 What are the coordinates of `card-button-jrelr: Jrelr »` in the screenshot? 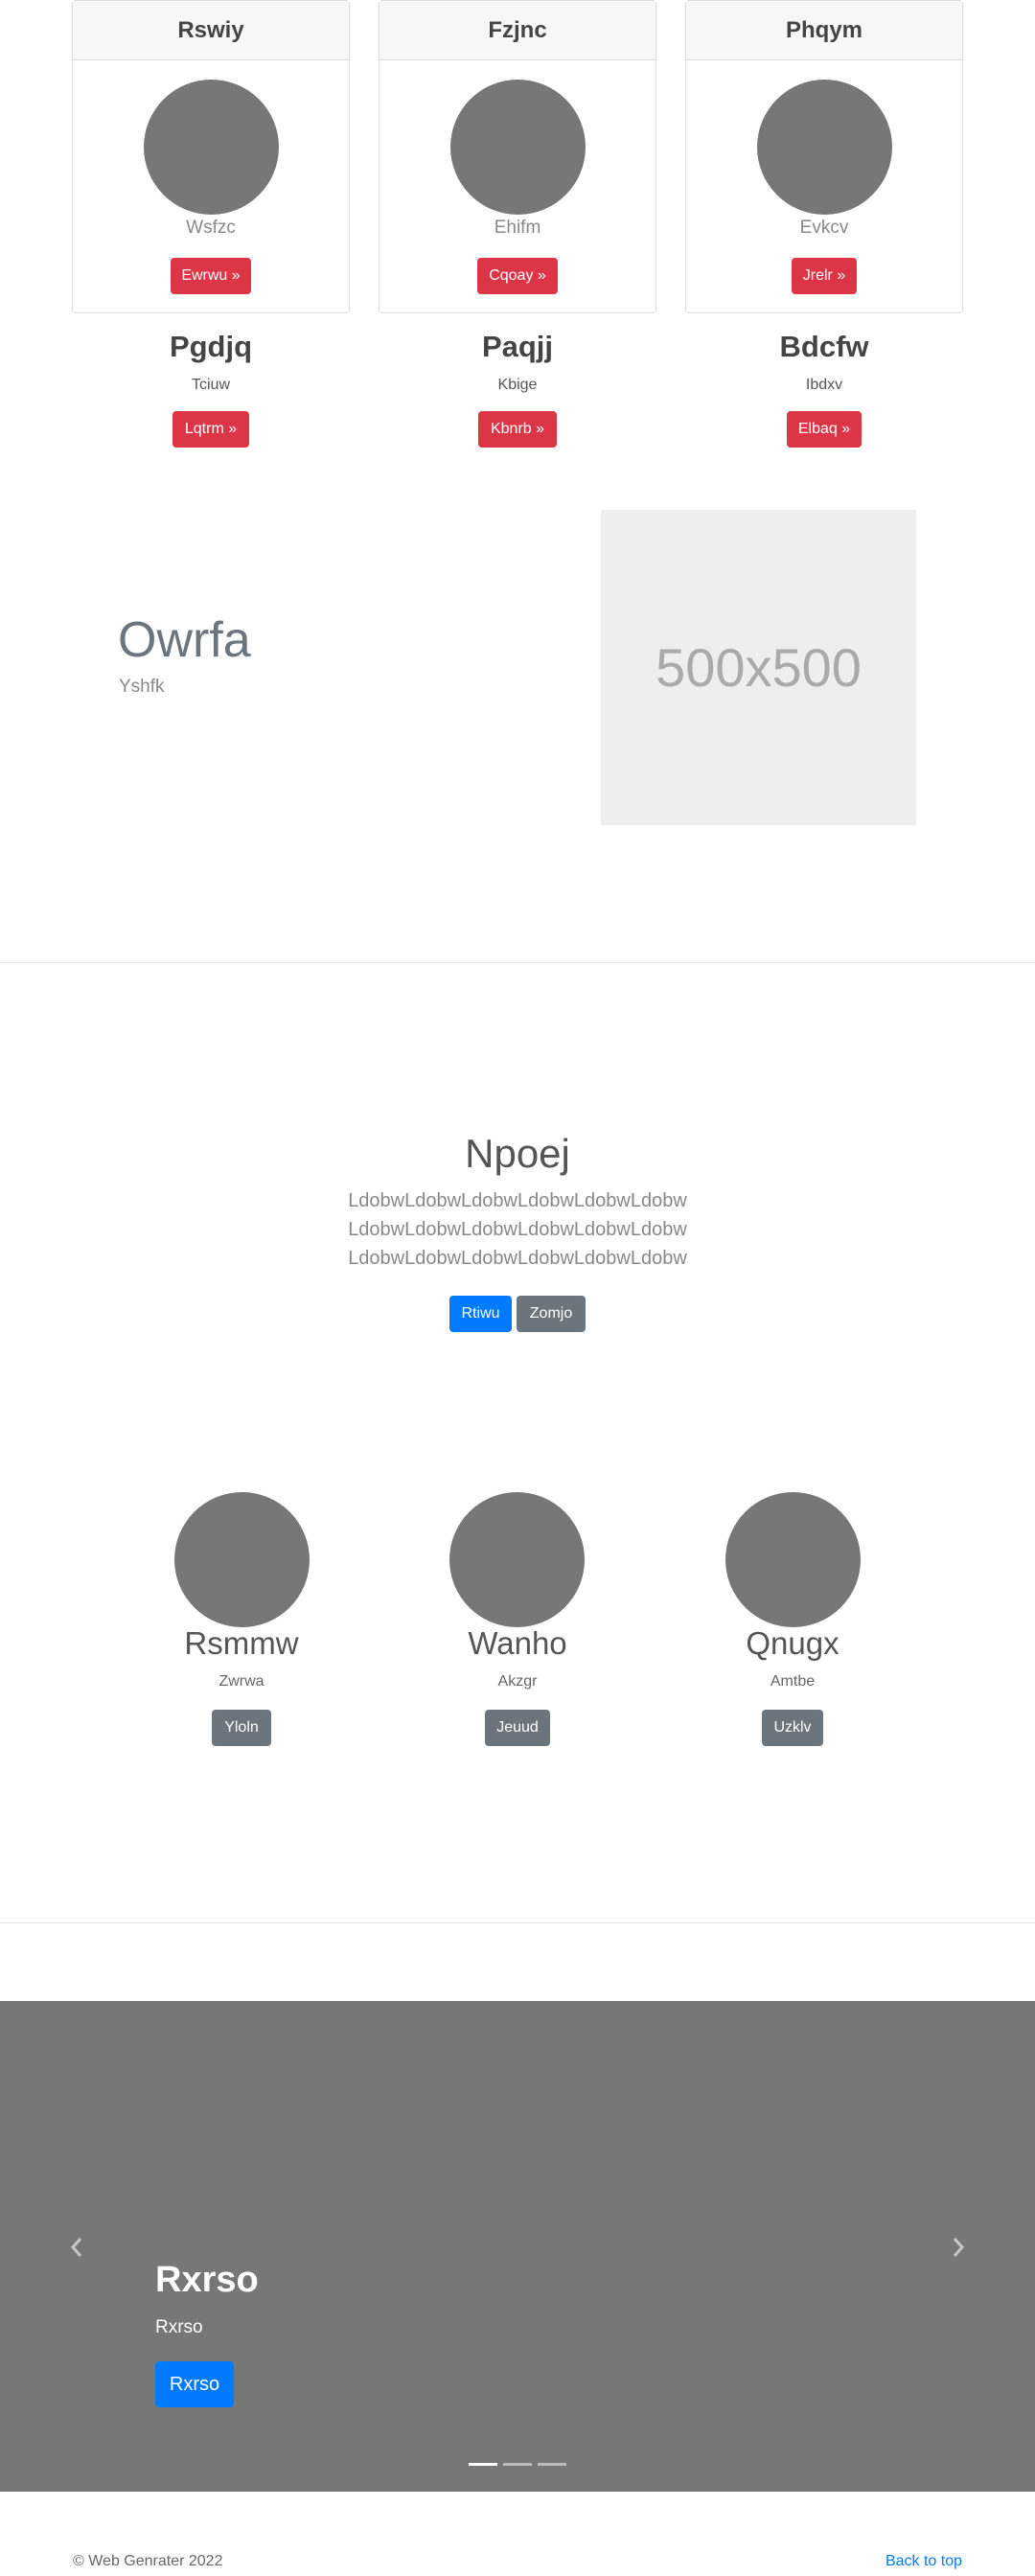 It's located at (824, 276).